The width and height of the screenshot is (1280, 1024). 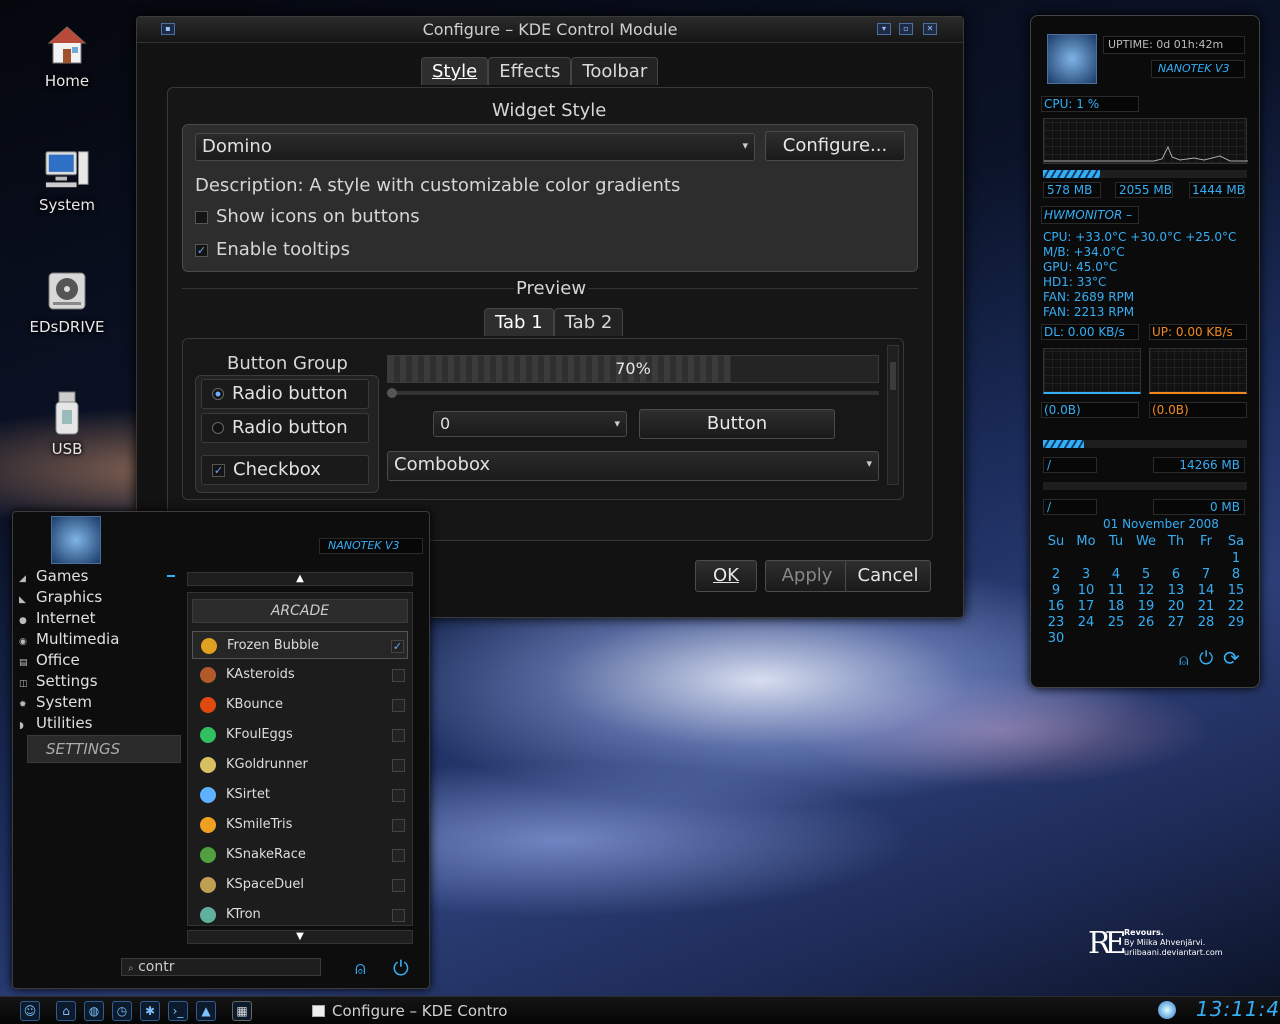 What do you see at coordinates (633, 393) in the screenshot?
I see `preview-slider` at bounding box center [633, 393].